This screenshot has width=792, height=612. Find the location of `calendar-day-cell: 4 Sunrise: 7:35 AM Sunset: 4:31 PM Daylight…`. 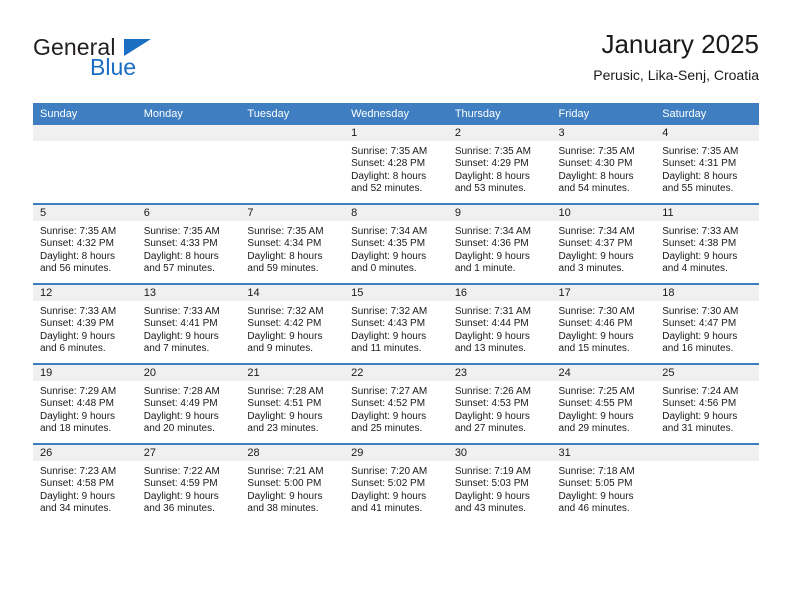

calendar-day-cell: 4 Sunrise: 7:35 AM Sunset: 4:31 PM Daylight… is located at coordinates (707, 164).